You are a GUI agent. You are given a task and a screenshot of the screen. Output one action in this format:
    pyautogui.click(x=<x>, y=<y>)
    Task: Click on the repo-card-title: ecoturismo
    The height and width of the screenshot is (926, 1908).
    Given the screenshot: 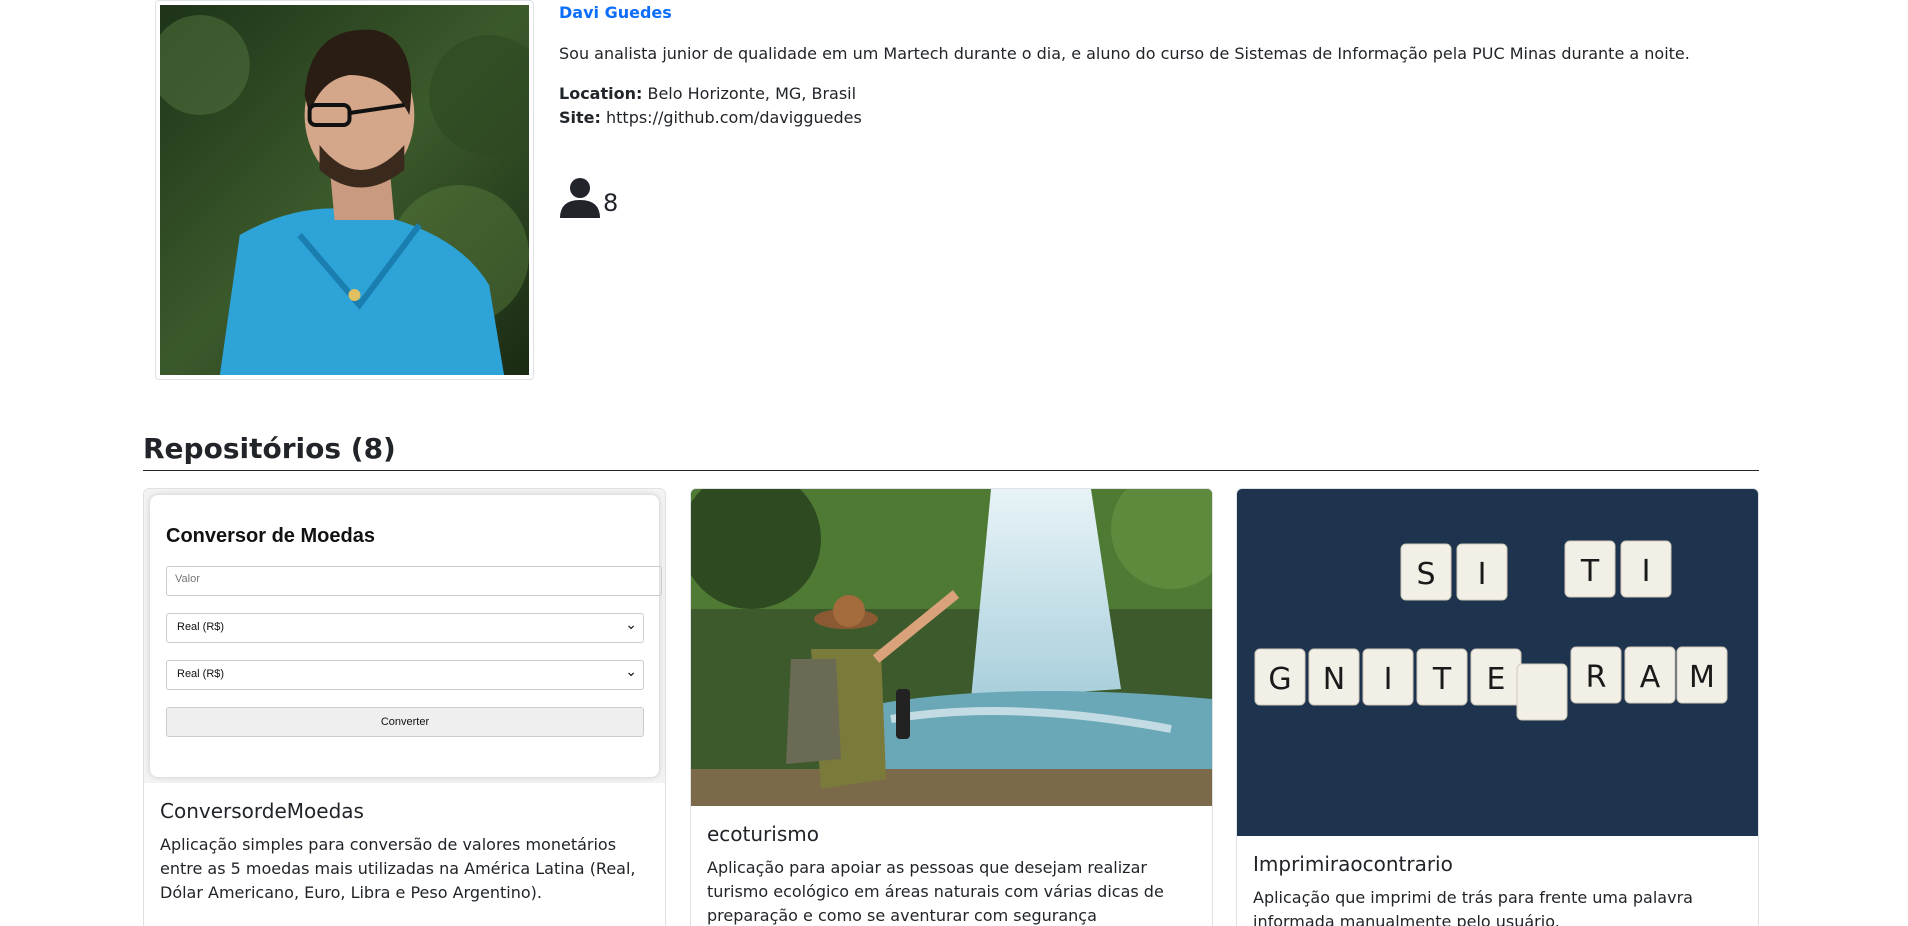 What is the action you would take?
    pyautogui.click(x=951, y=834)
    